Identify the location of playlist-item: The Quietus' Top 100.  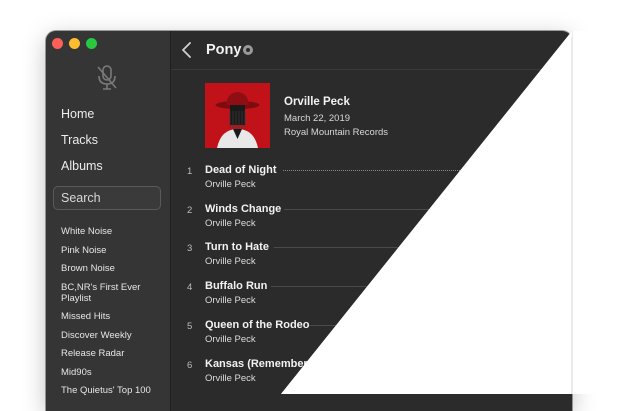
(111, 390).